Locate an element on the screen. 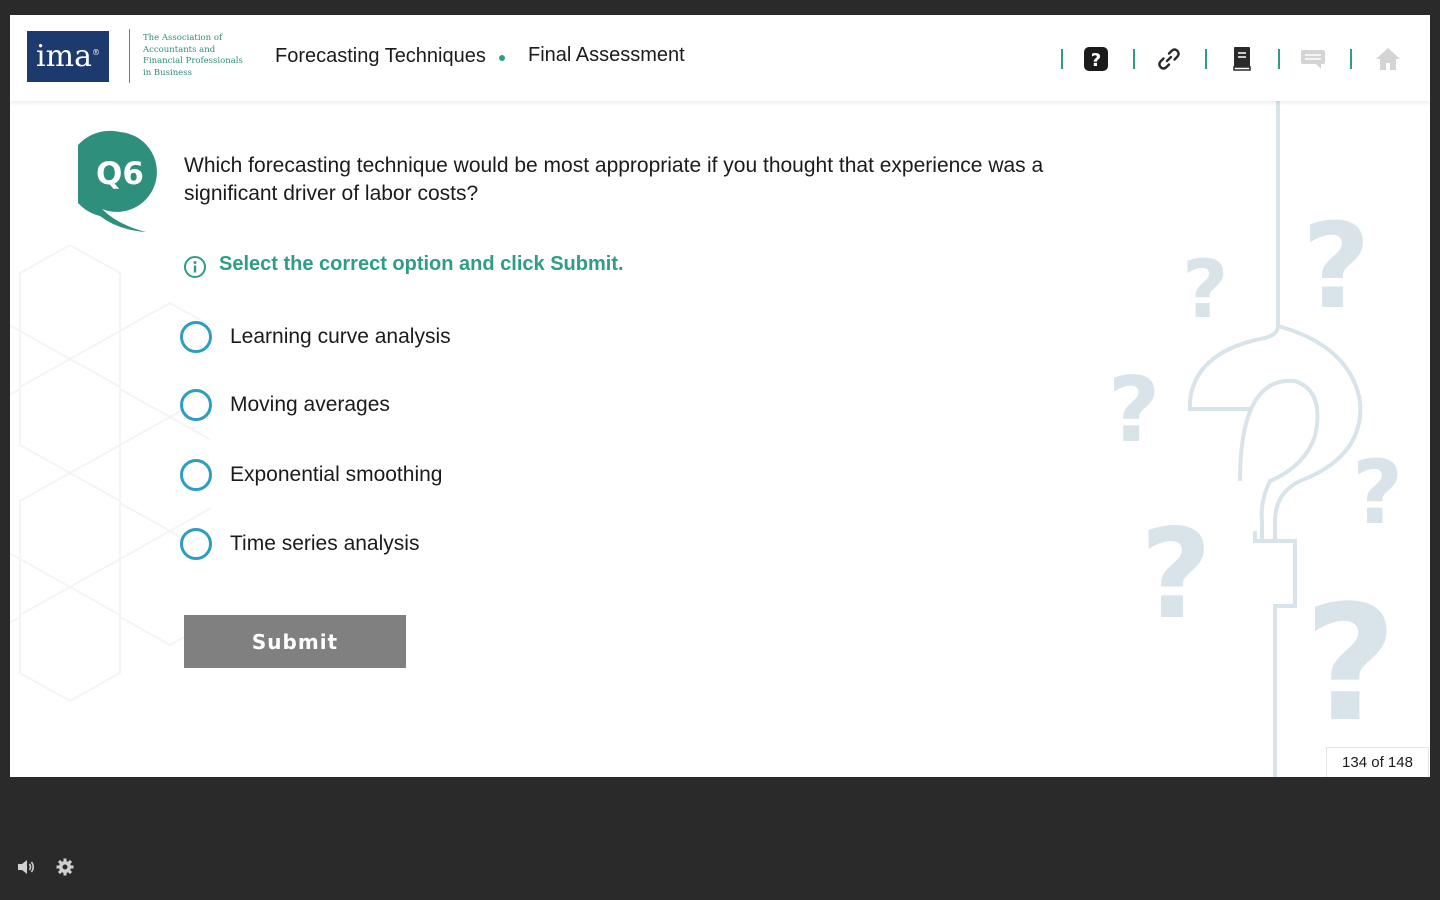  info-icon is located at coordinates (195, 267).